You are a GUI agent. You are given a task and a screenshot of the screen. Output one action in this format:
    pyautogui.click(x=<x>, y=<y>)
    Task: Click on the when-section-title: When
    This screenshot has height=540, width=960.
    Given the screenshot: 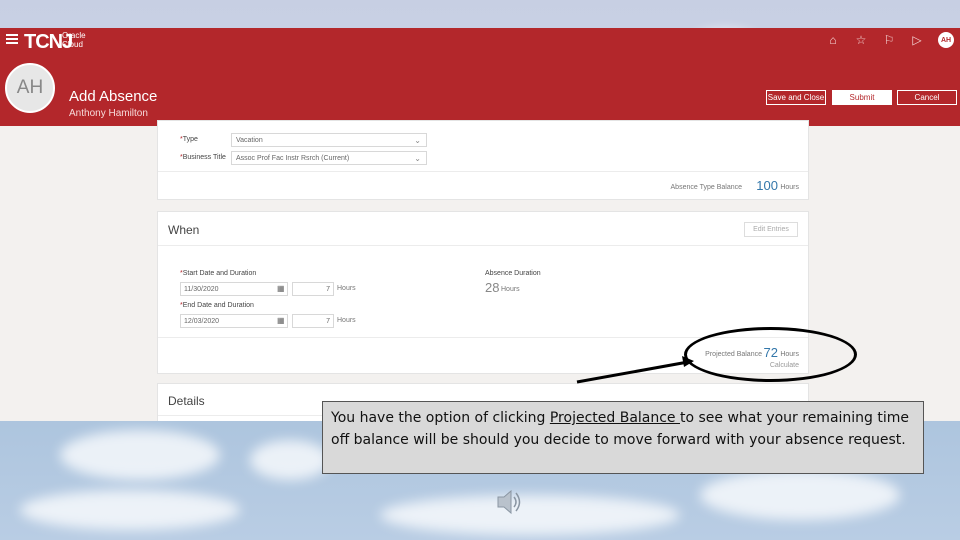 What is the action you would take?
    pyautogui.click(x=184, y=230)
    